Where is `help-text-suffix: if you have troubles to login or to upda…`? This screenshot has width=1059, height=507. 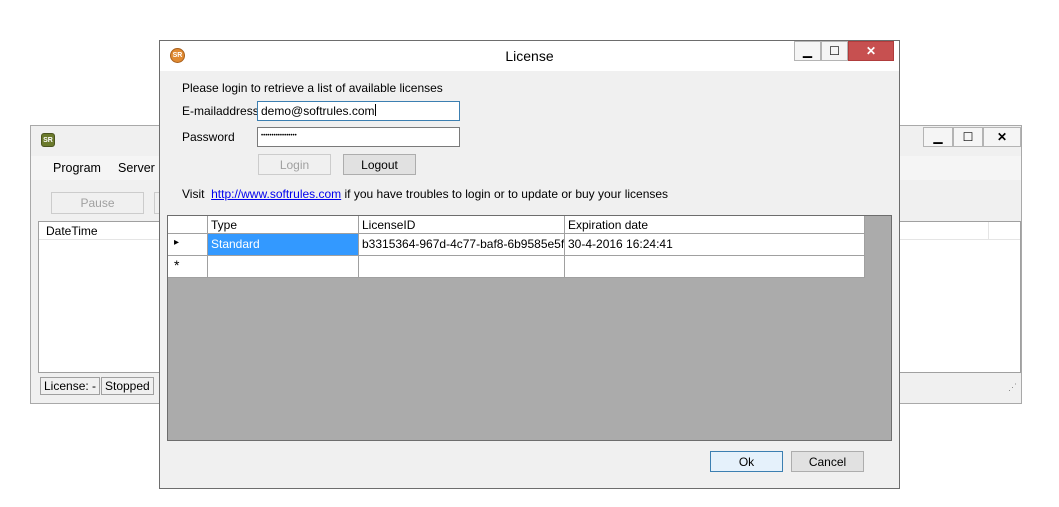 help-text-suffix: if you have troubles to login or to upda… is located at coordinates (506, 194).